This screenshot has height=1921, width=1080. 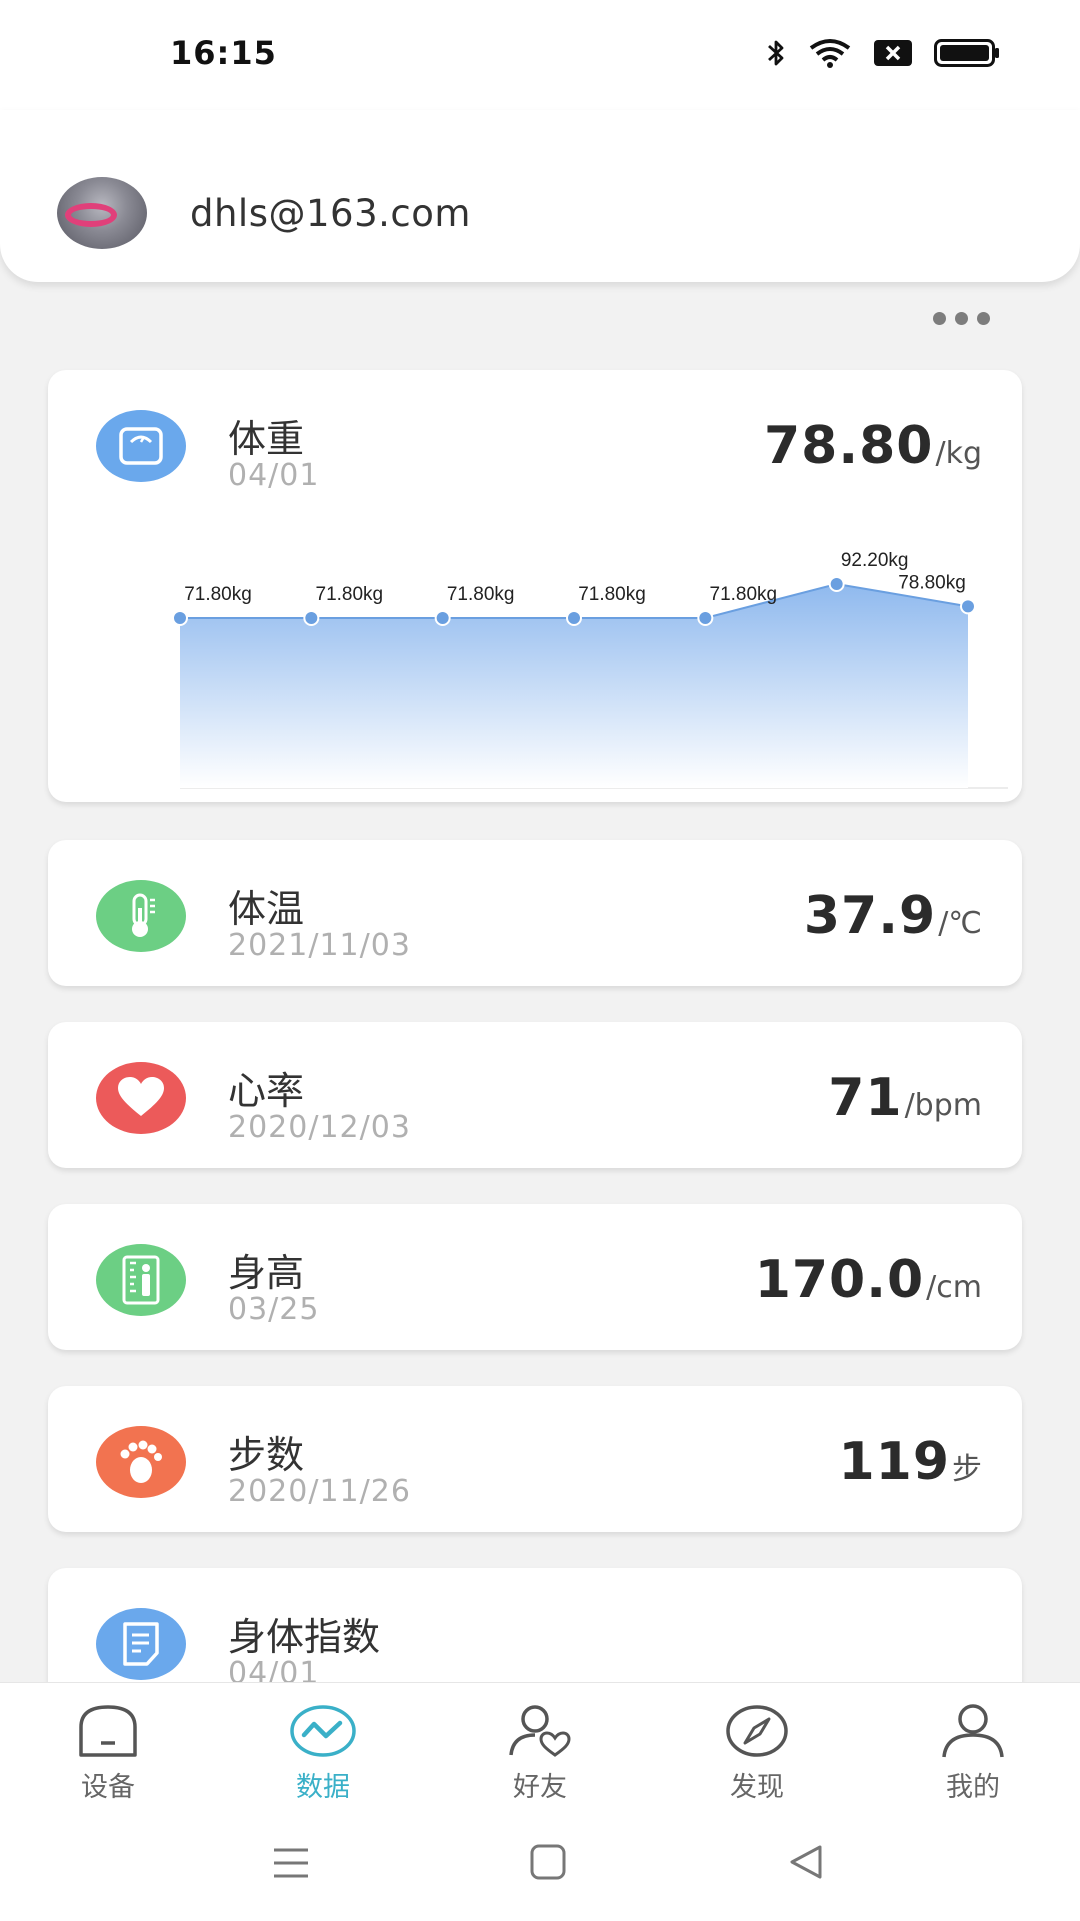 What do you see at coordinates (757, 1787) in the screenshot?
I see `nav-label: 发现` at bounding box center [757, 1787].